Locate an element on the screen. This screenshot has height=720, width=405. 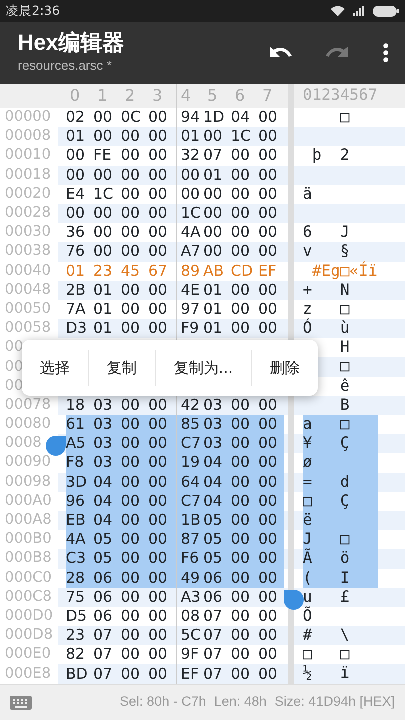
hex-byte: A7 is located at coordinates (191, 252).